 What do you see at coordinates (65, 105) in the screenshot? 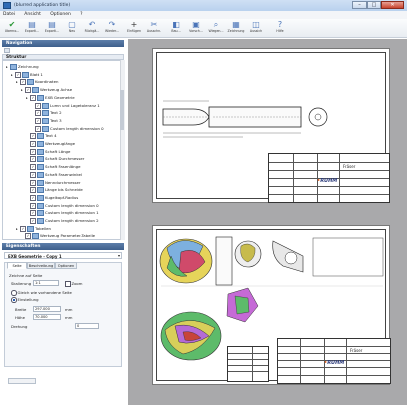
I see `tree-item: ✓ Lumn und Lagetoleranz 1` at bounding box center [65, 105].